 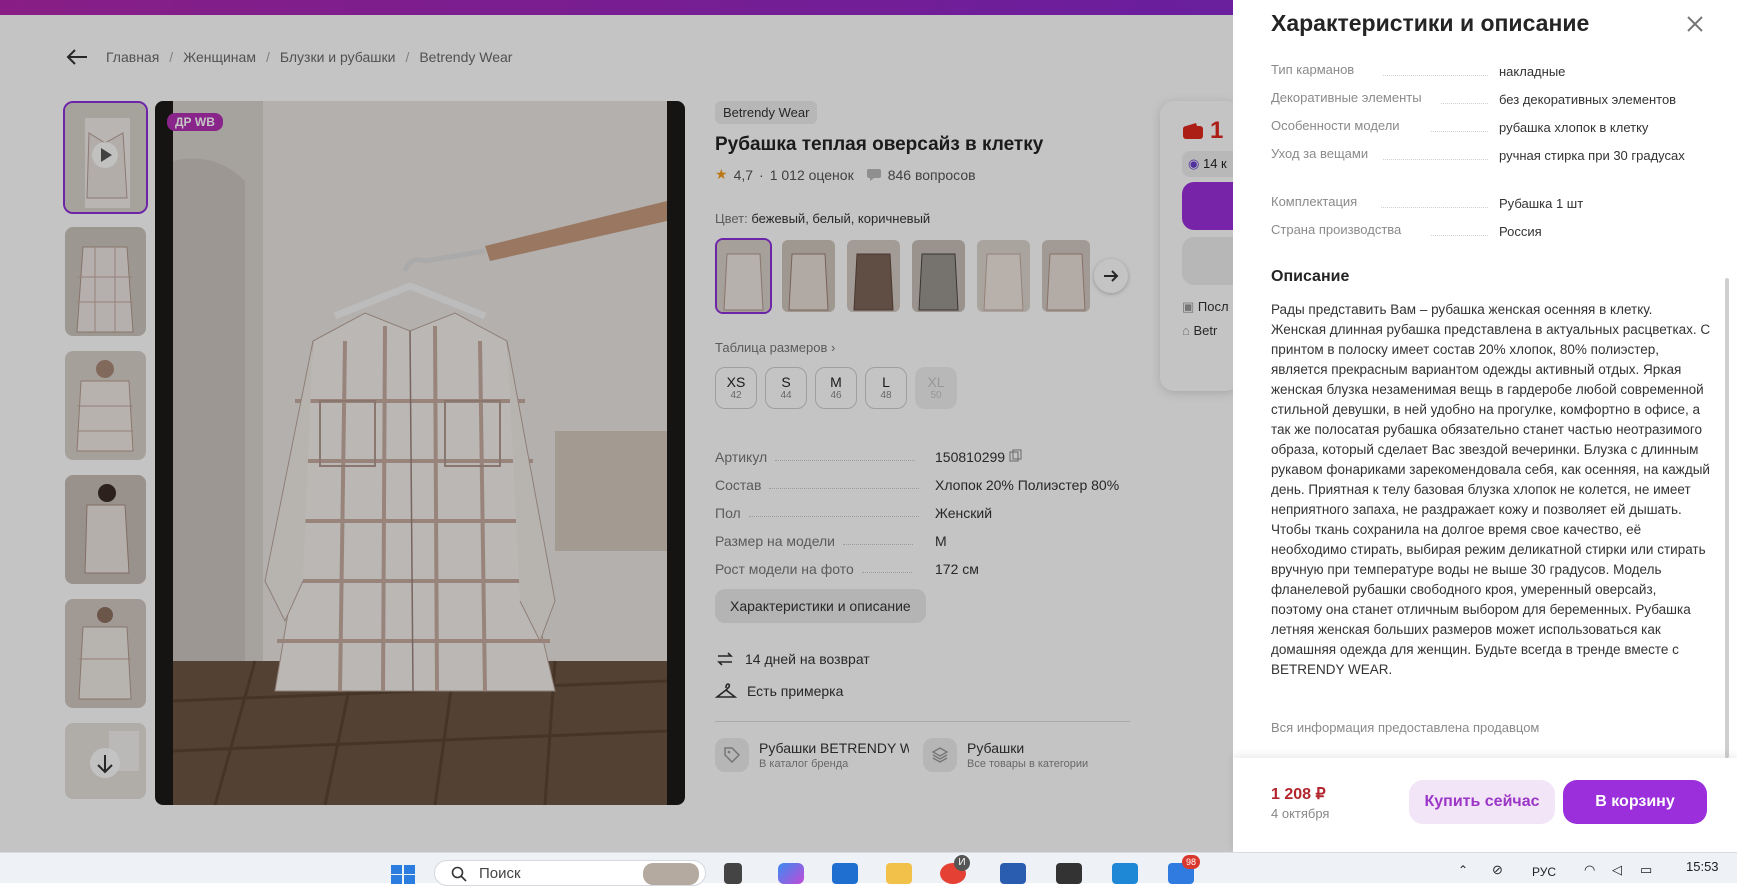 I want to click on breadcrumb-brand: Betrendy Wear, so click(x=465, y=57).